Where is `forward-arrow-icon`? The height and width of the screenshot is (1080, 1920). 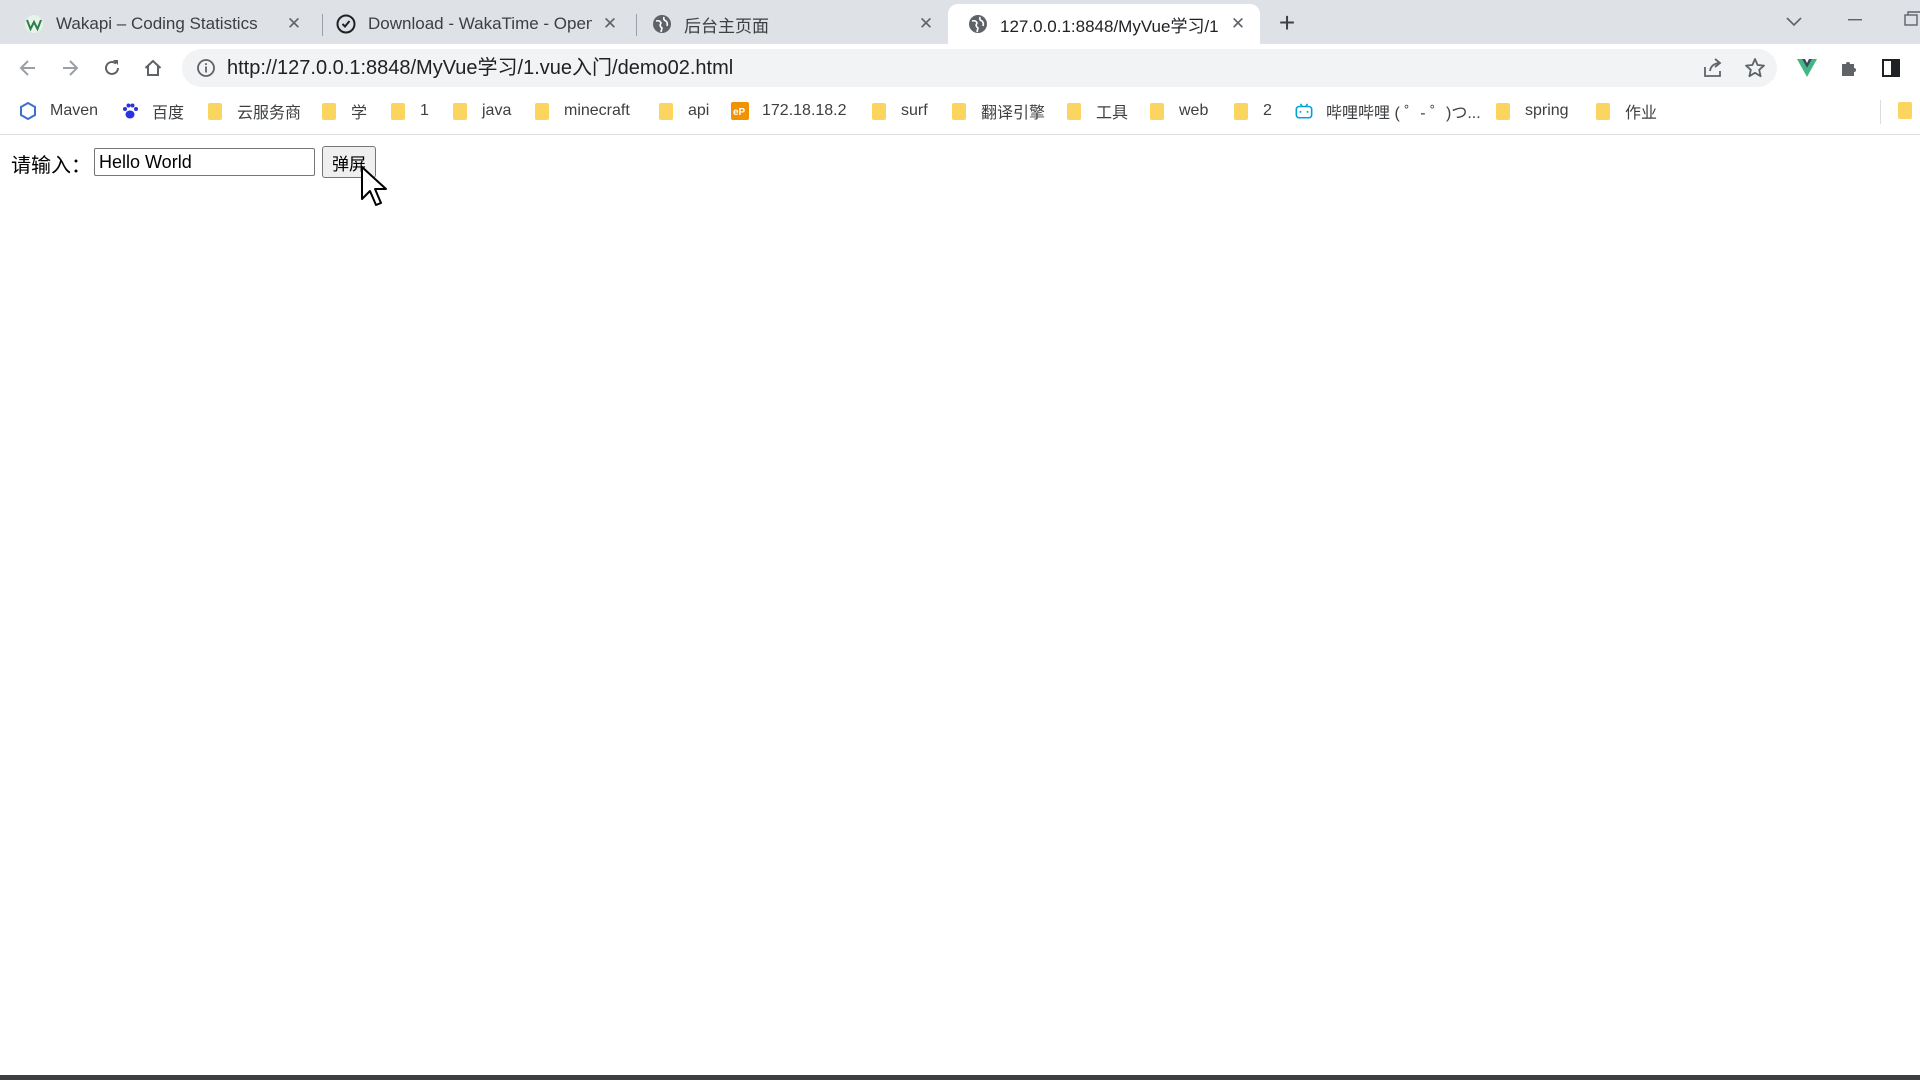
forward-arrow-icon is located at coordinates (70, 68).